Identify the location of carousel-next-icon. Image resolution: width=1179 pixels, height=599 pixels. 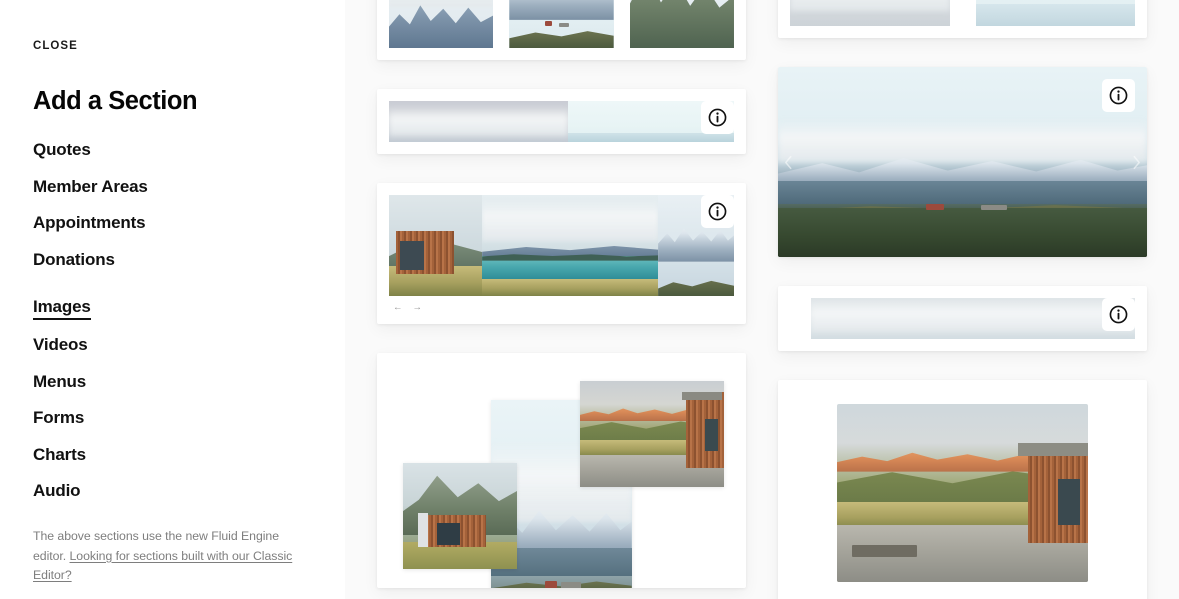
(1136, 162).